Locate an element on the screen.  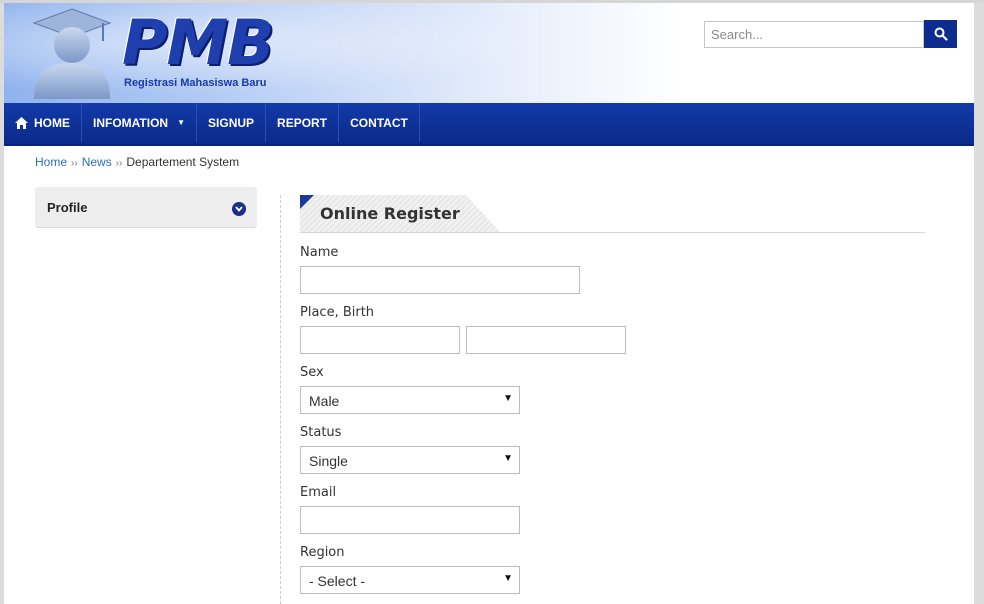
status-label: Status is located at coordinates (321, 432).